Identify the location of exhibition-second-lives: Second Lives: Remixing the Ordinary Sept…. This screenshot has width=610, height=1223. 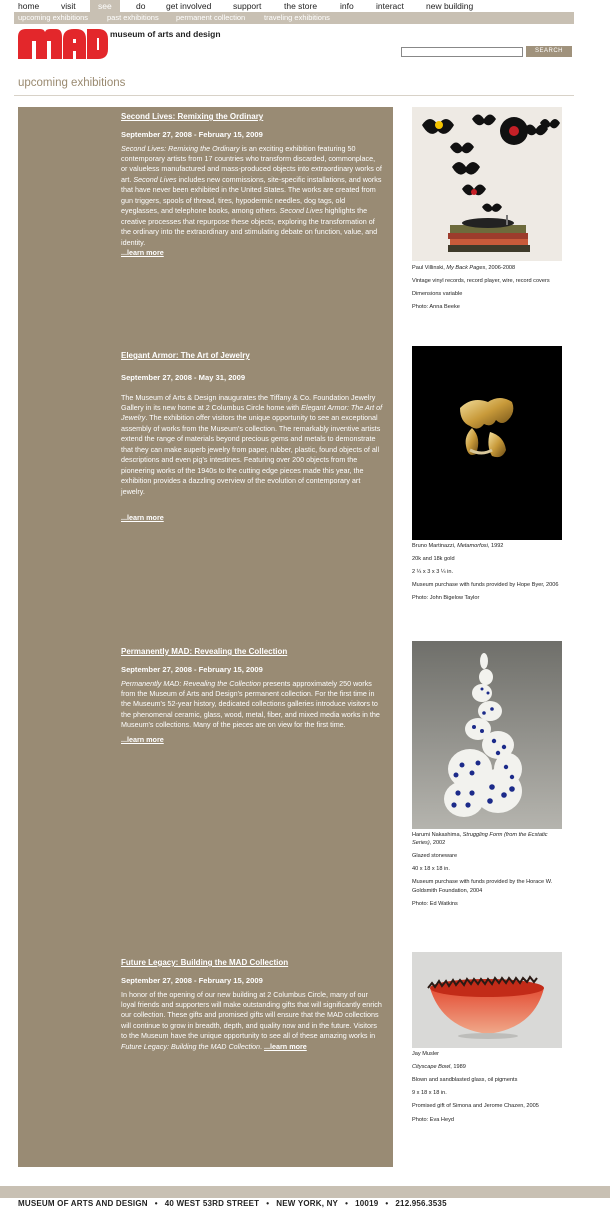
(252, 184).